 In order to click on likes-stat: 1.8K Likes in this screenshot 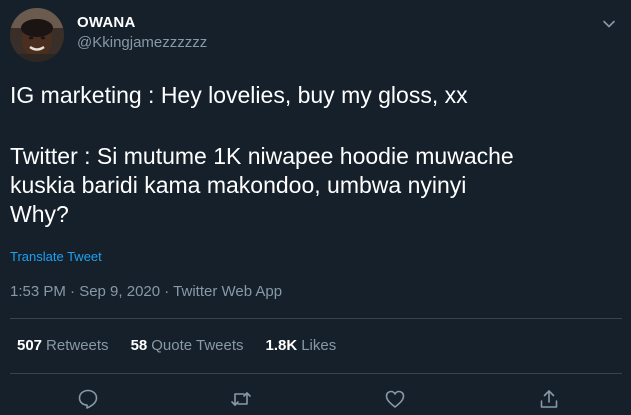, I will do `click(301, 346)`.